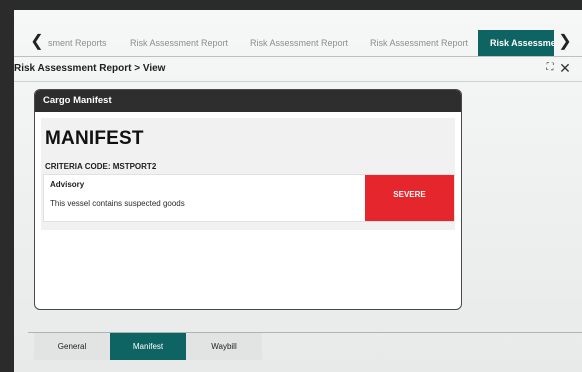 The width and height of the screenshot is (582, 372). What do you see at coordinates (565, 43) in the screenshot?
I see `chevron-right-icon: ❯` at bounding box center [565, 43].